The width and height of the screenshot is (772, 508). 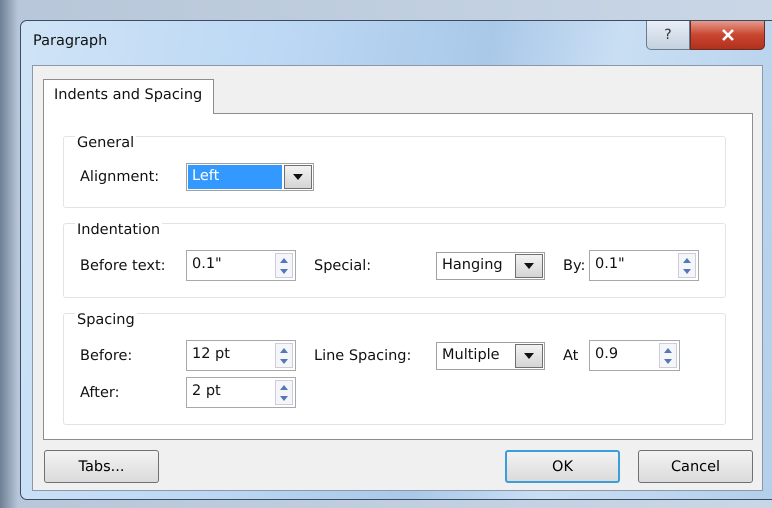 I want to click on close-button, so click(x=727, y=35).